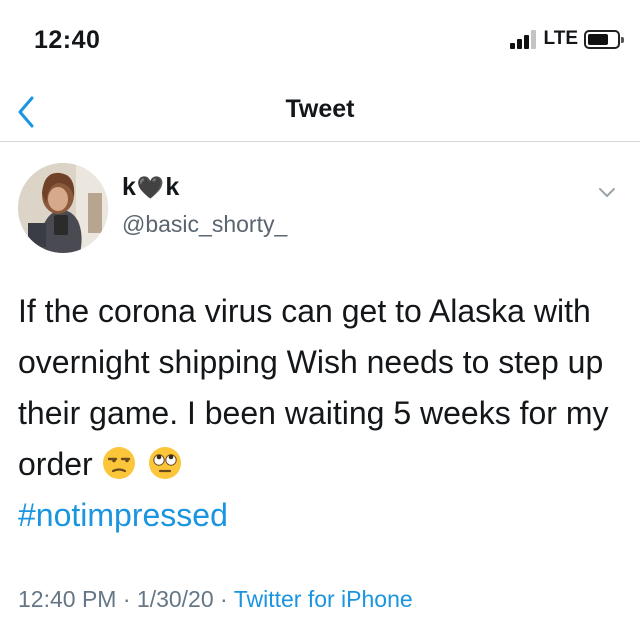  What do you see at coordinates (560, 38) in the screenshot?
I see `network-type: LTE` at bounding box center [560, 38].